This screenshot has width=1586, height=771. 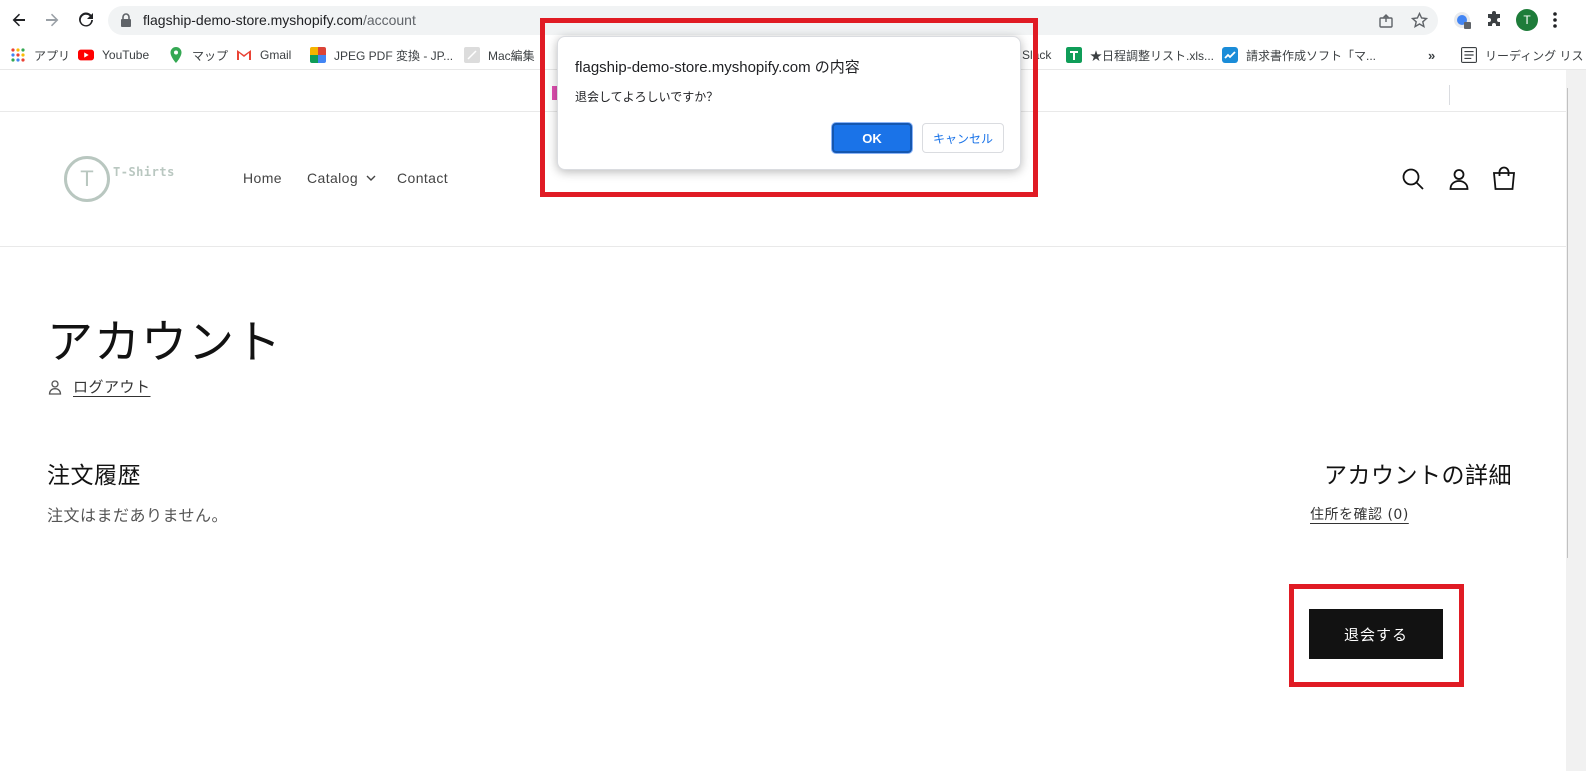 I want to click on extensions-puzzle-icon, so click(x=1494, y=20).